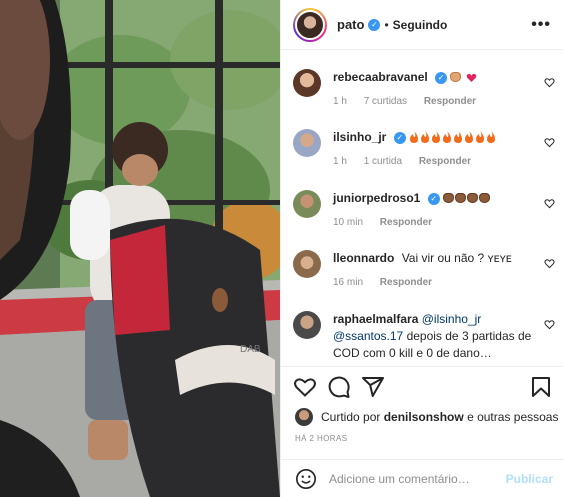  What do you see at coordinates (348, 282) in the screenshot?
I see `comment-time: 16 min` at bounding box center [348, 282].